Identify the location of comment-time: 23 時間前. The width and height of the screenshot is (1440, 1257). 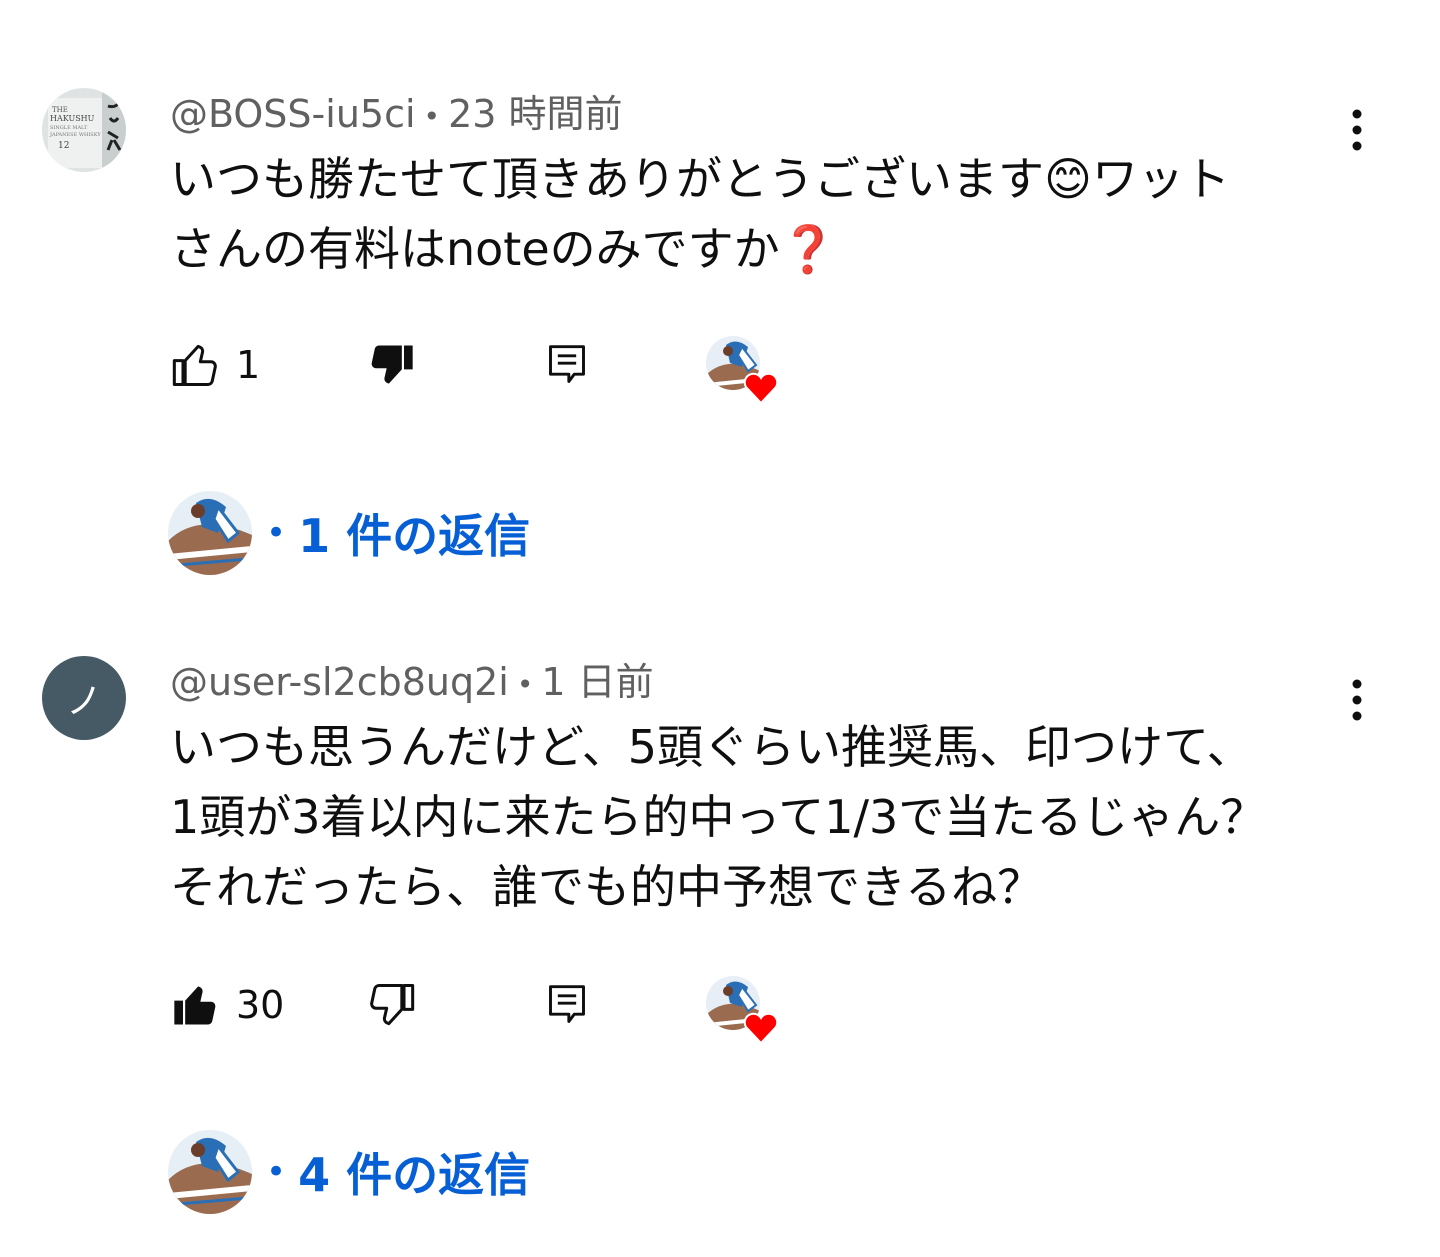
(535, 114).